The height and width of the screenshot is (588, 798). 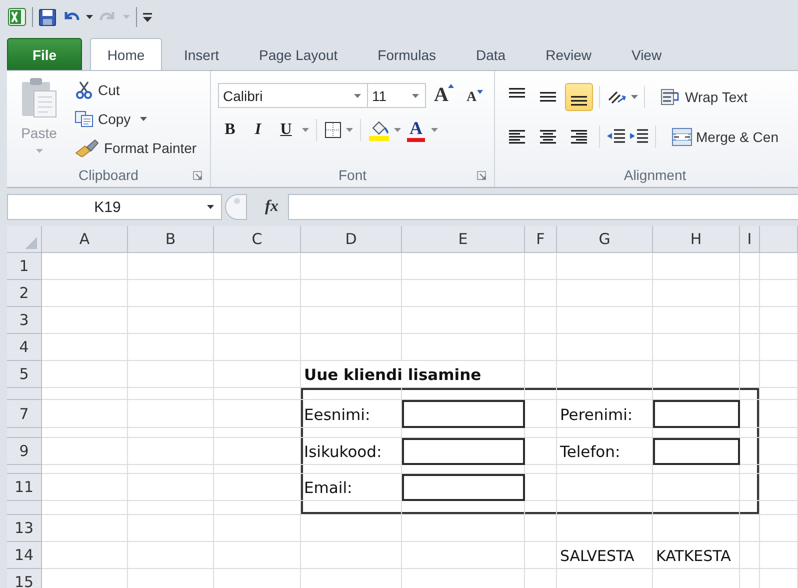 I want to click on row-header: 5, so click(x=24, y=374).